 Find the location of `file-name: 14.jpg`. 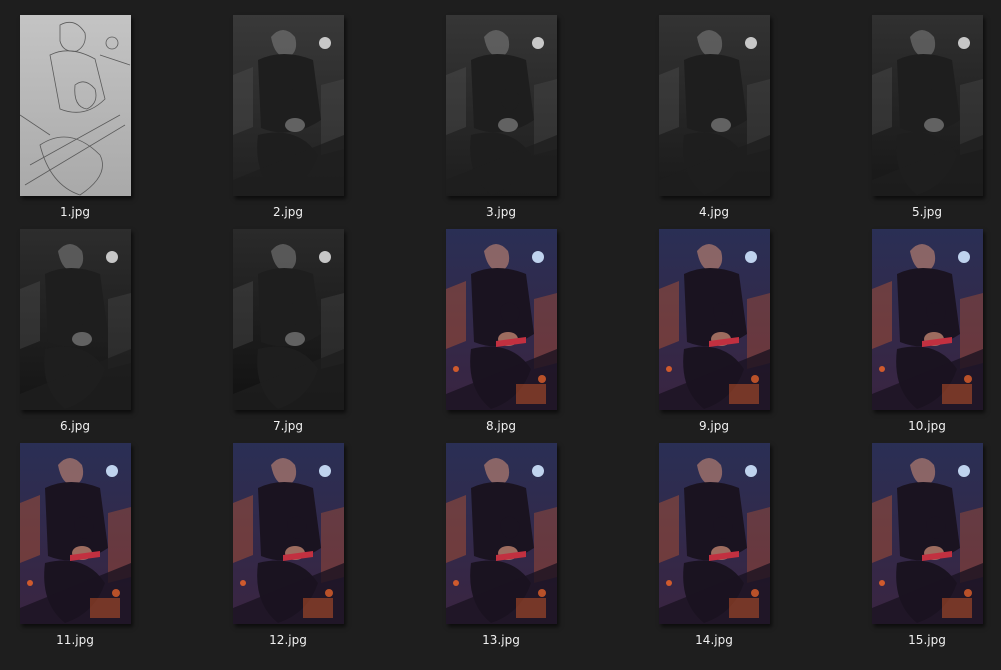

file-name: 14.jpg is located at coordinates (714, 640).